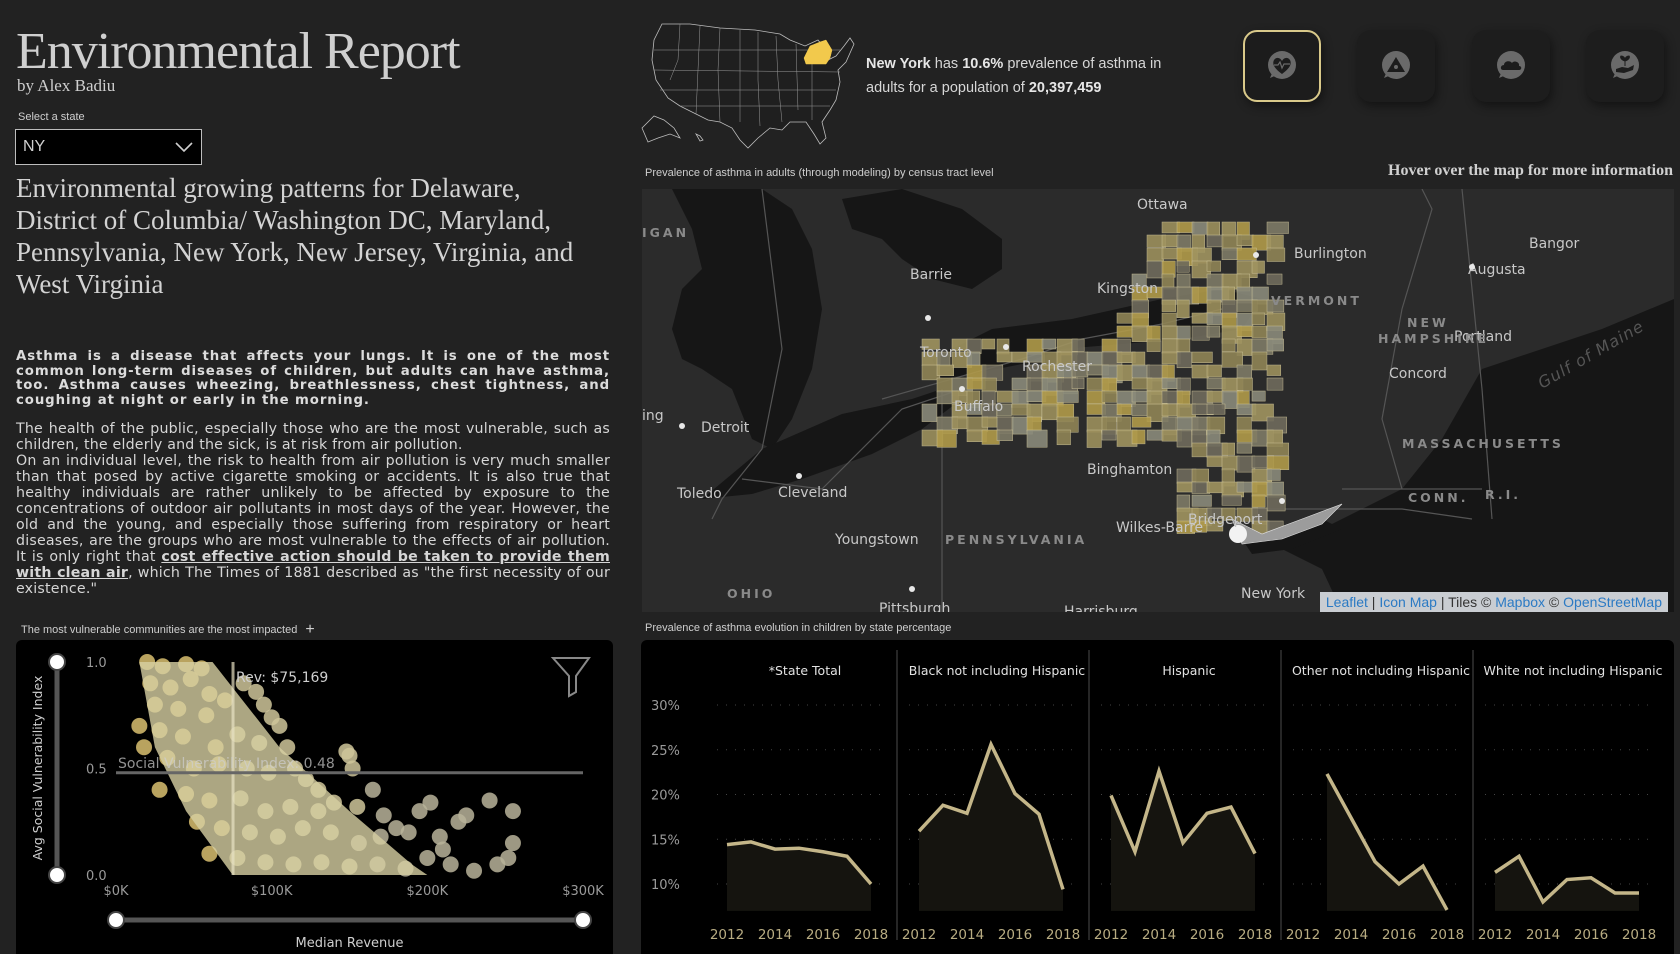 This screenshot has width=1680, height=954. Describe the element at coordinates (1625, 66) in the screenshot. I see `environment-topic-button` at that location.